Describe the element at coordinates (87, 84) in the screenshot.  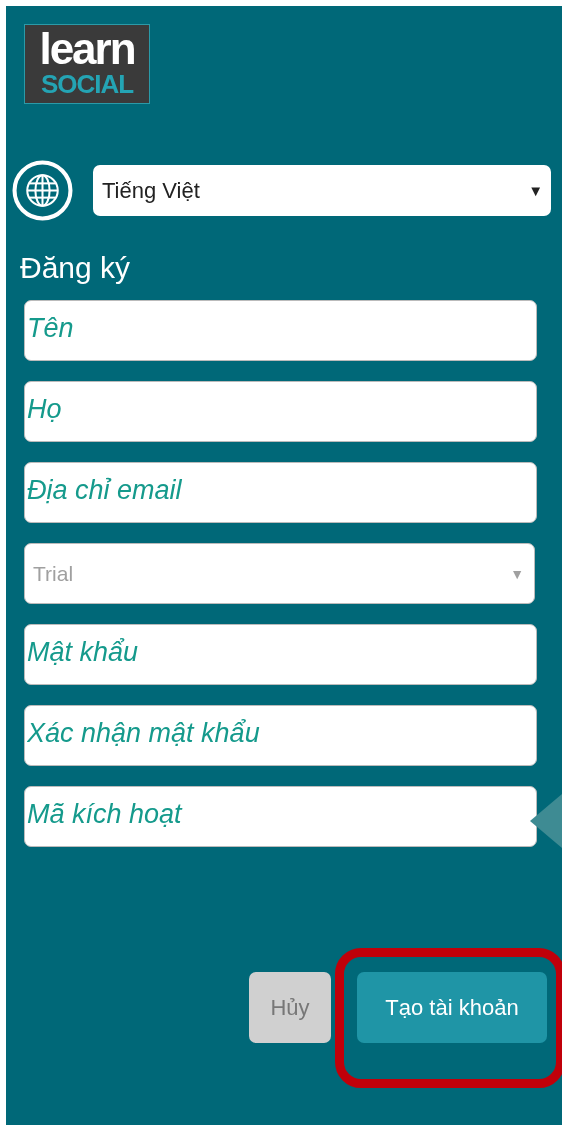
I see `logo-word: SOCIAL` at that location.